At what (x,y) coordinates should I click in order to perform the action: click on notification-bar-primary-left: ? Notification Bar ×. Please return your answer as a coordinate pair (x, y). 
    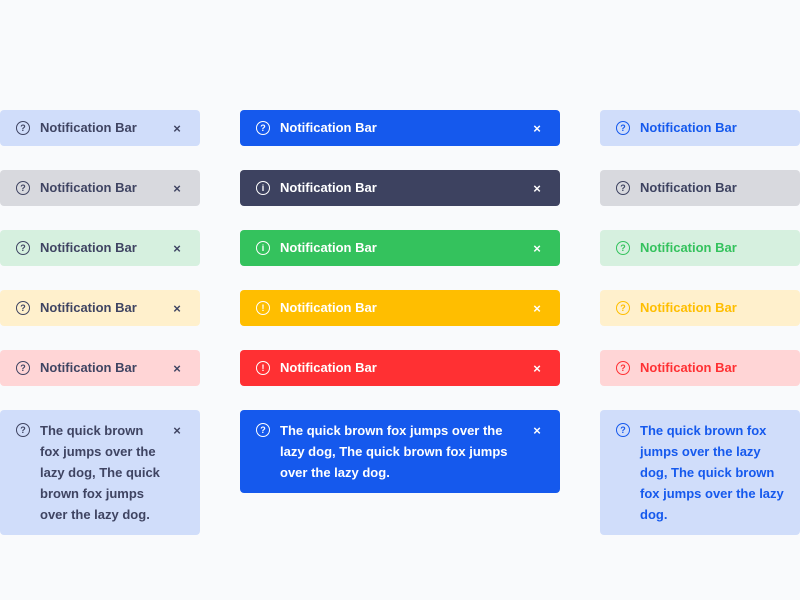
    Looking at the image, I should click on (100, 128).